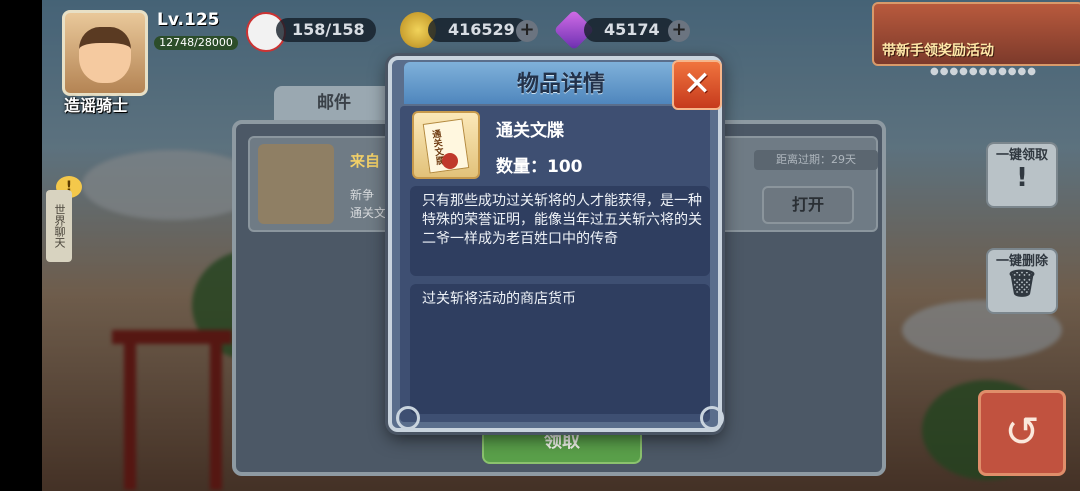 This screenshot has height=491, width=1080. I want to click on item-quantity: 数量：100, so click(539, 167).